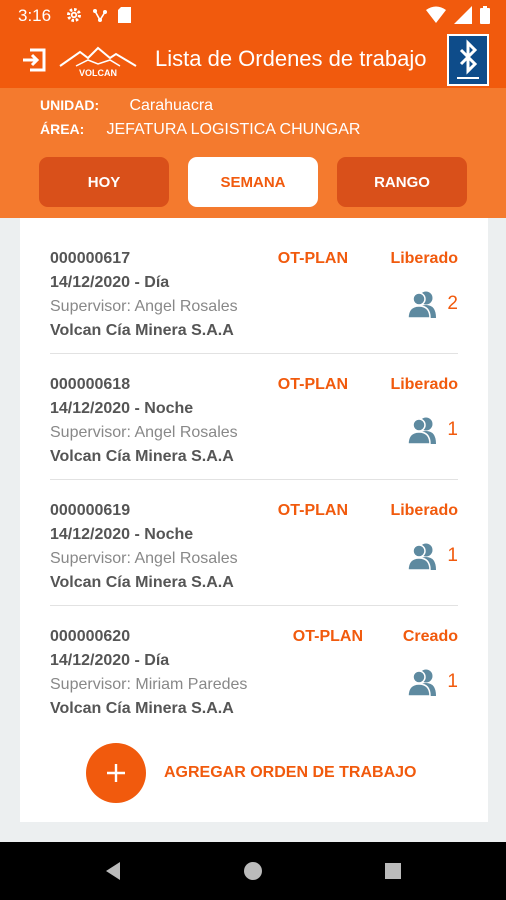  I want to click on gear-icon, so click(74, 15).